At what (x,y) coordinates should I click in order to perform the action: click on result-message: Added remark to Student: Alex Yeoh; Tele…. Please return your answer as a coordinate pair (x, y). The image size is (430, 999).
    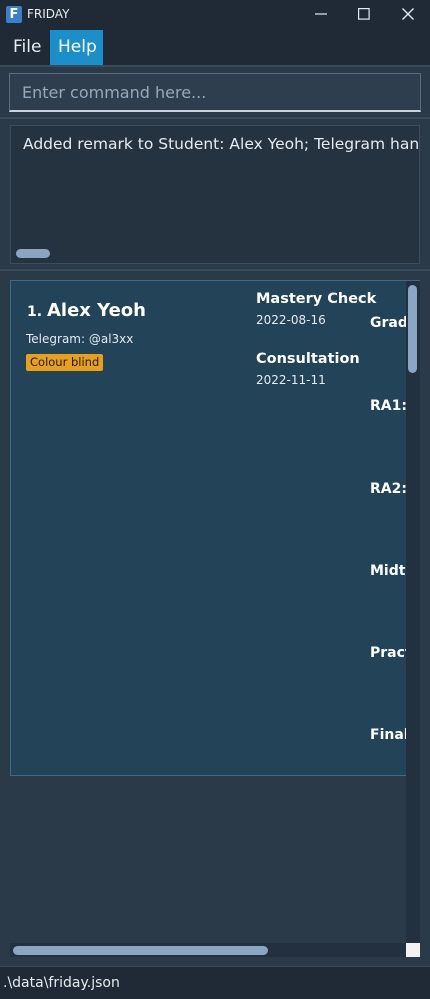
    Looking at the image, I should click on (221, 144).